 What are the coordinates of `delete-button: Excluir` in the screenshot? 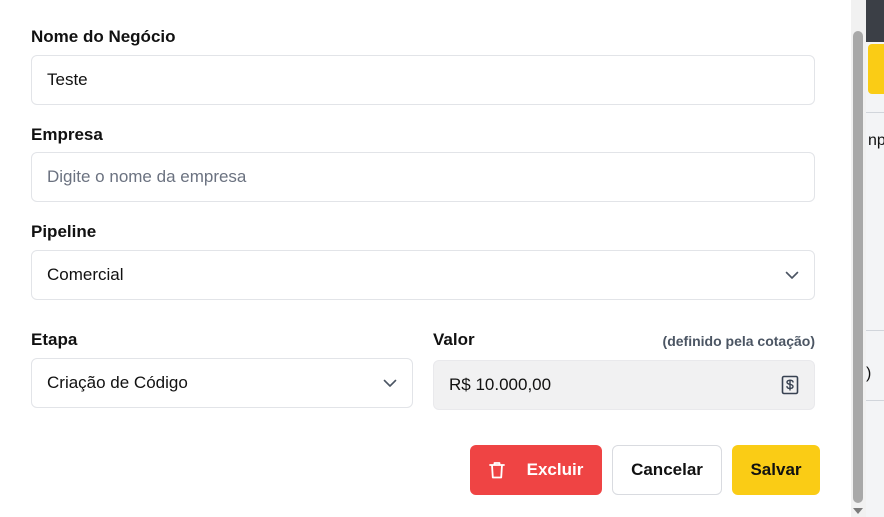 It's located at (536, 470).